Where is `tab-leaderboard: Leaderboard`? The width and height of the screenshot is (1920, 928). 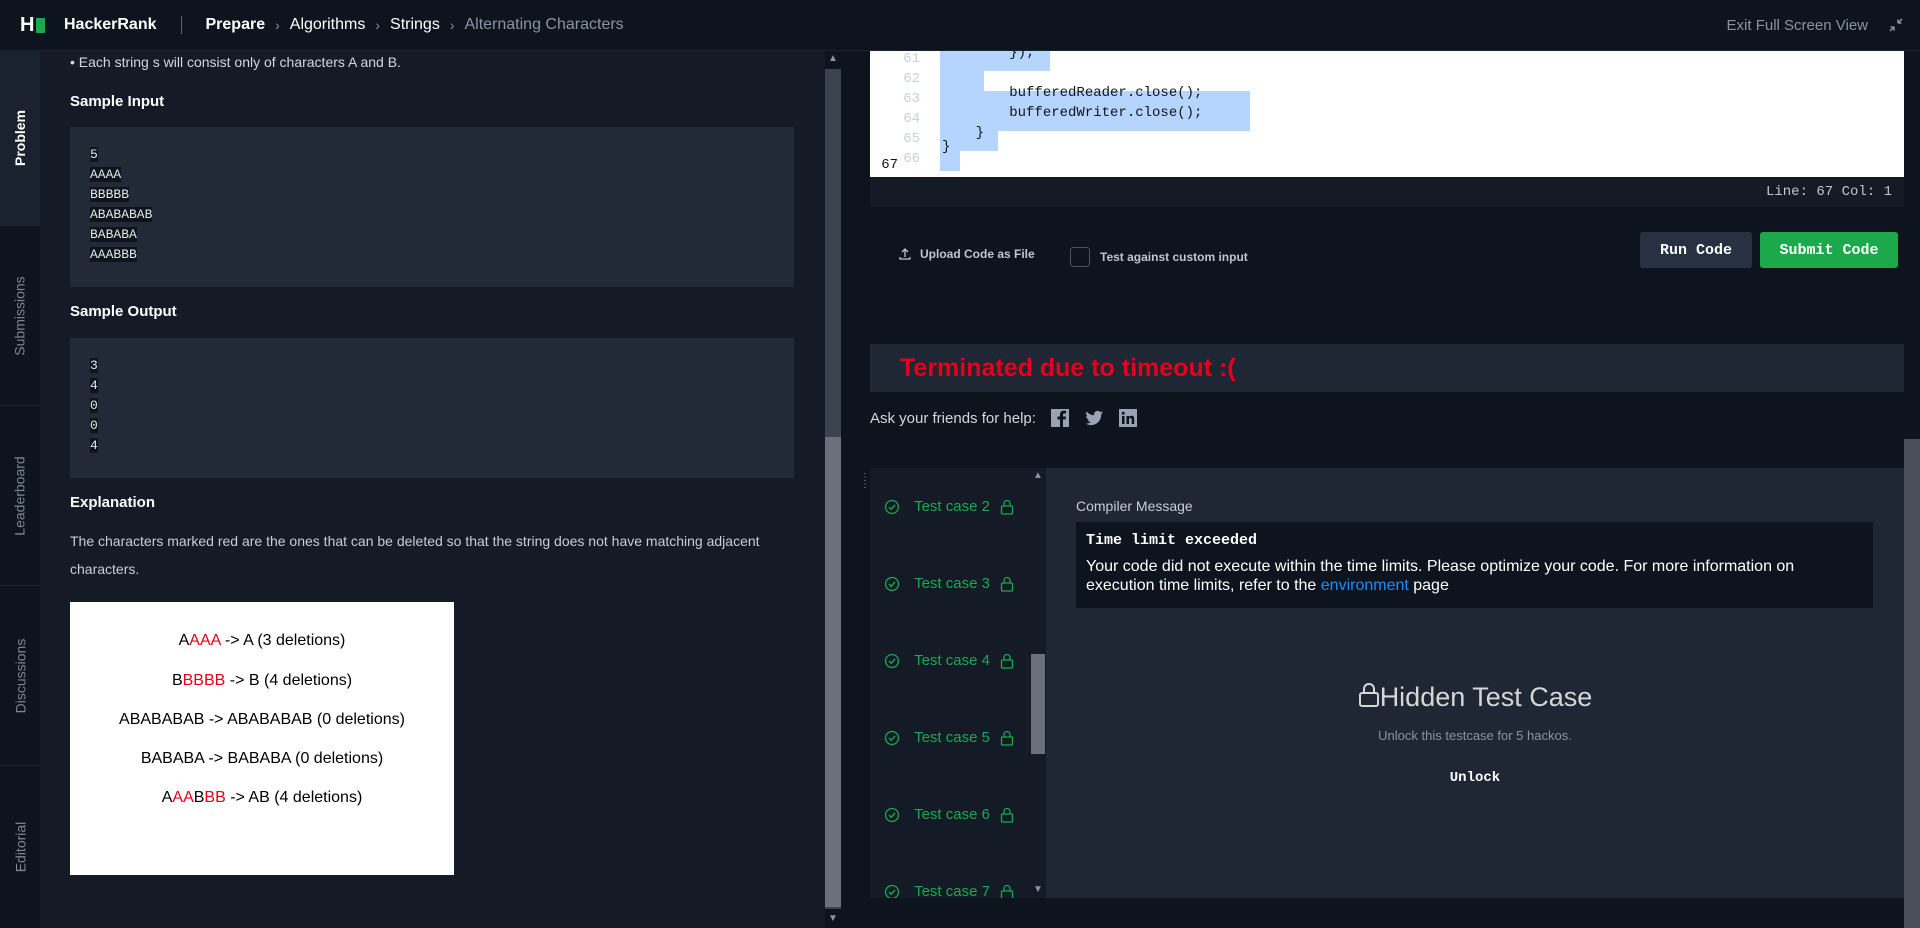 tab-leaderboard: Leaderboard is located at coordinates (20, 496).